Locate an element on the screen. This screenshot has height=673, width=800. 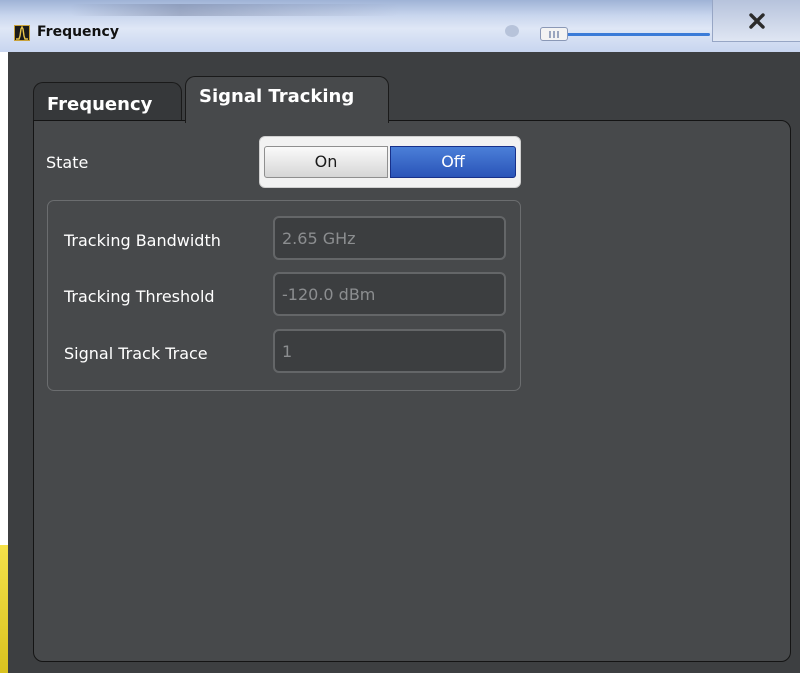
state-off-button: Off is located at coordinates (453, 162).